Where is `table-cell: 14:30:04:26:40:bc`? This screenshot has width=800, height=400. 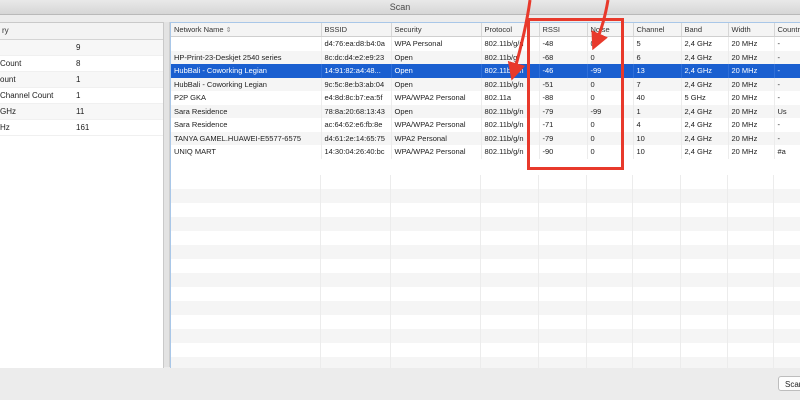 table-cell: 14:30:04:26:40:bc is located at coordinates (356, 152).